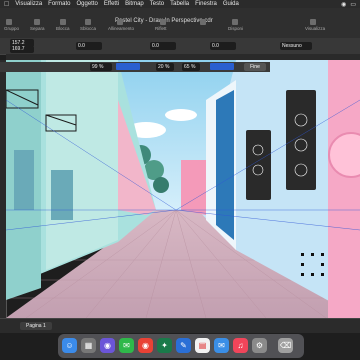 The width and height of the screenshot is (360, 360). Describe the element at coordinates (9, 22) in the screenshot. I see `group-icon` at that location.